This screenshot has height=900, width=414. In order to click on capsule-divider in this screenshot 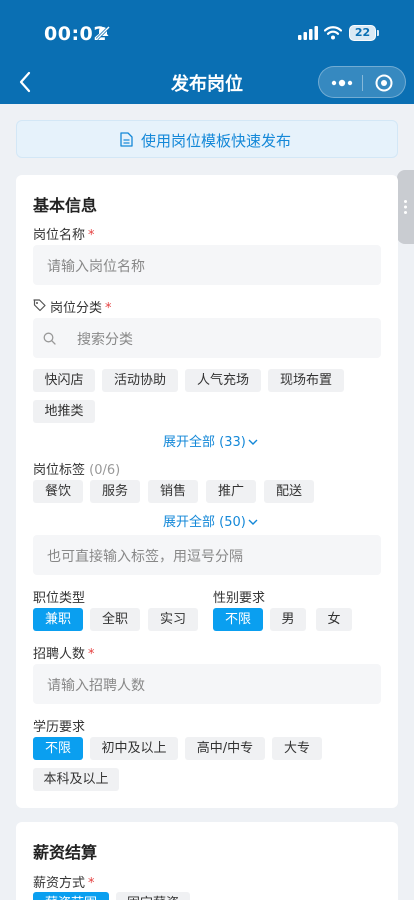, I will do `click(362, 83)`.